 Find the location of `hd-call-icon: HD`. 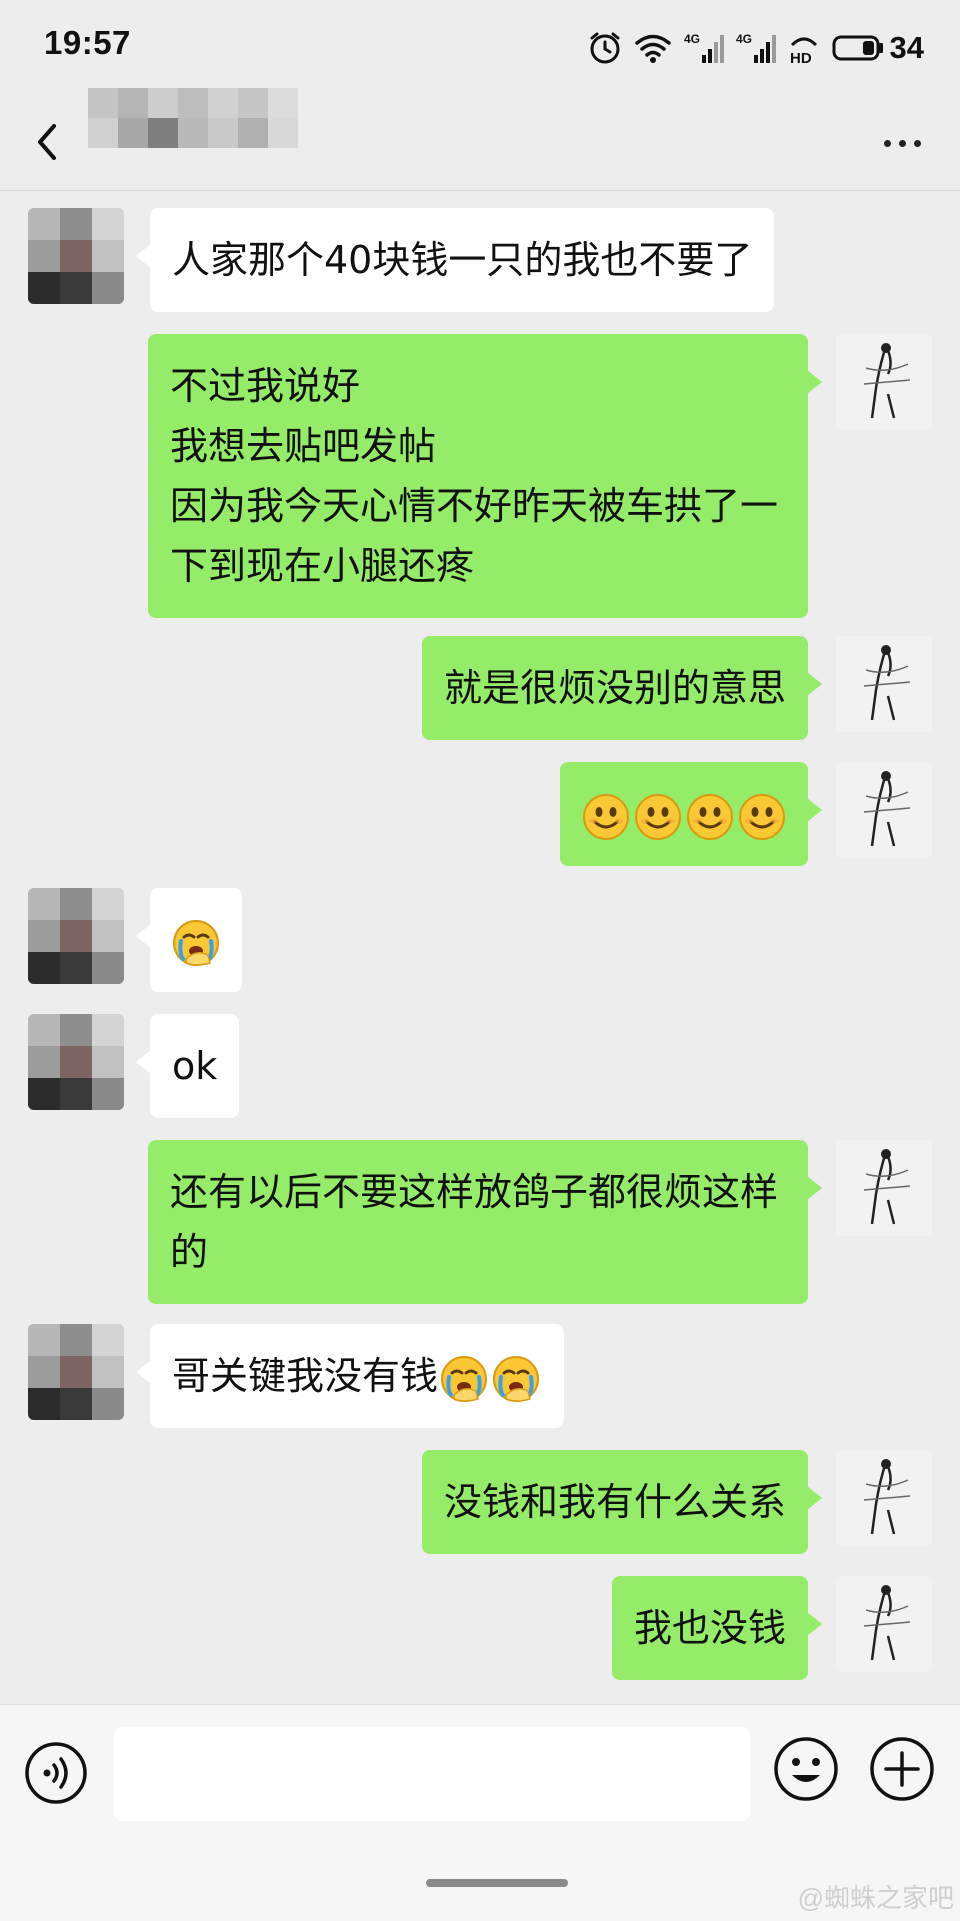

hd-call-icon: HD is located at coordinates (803, 51).